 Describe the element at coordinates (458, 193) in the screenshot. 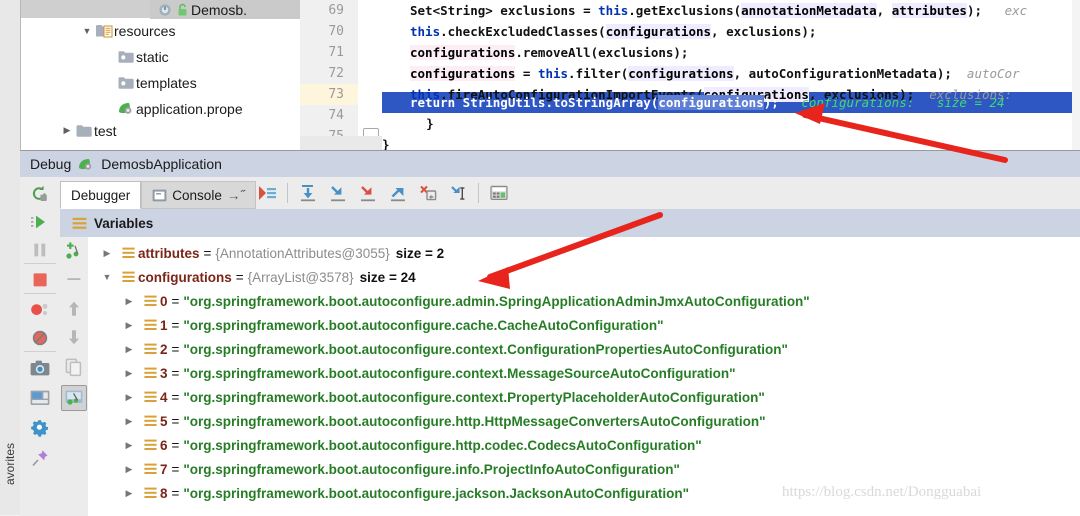

I see `run-to-cursor-button` at that location.